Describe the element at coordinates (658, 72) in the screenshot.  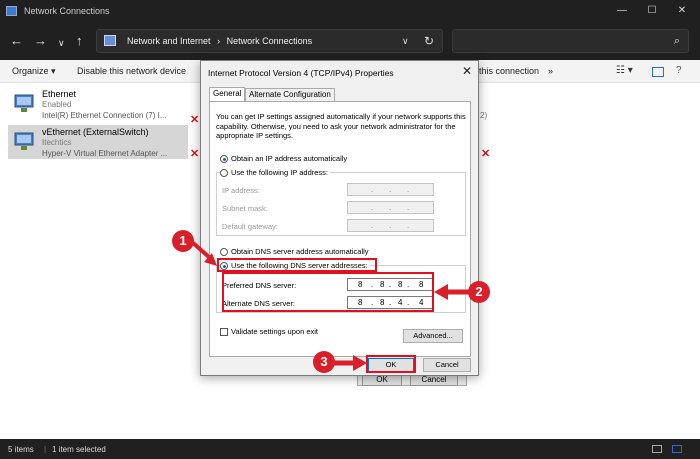
I see `preview-pane-icon` at that location.